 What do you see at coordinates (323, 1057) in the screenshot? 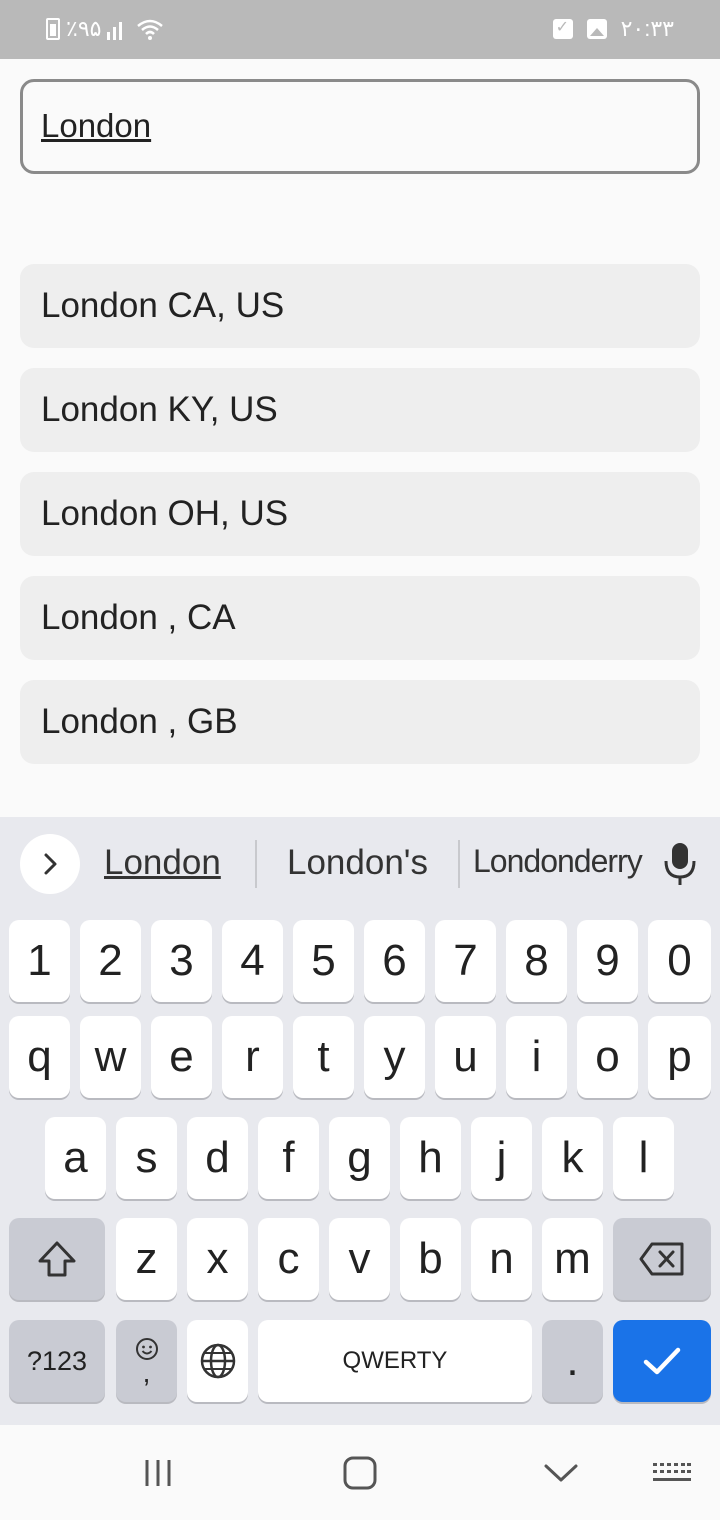
I see `key-t: t` at bounding box center [323, 1057].